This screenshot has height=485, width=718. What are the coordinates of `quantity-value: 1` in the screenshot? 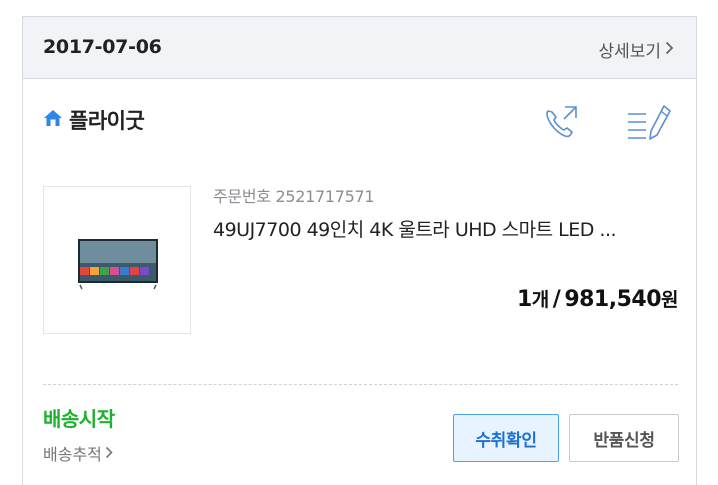 It's located at (524, 299).